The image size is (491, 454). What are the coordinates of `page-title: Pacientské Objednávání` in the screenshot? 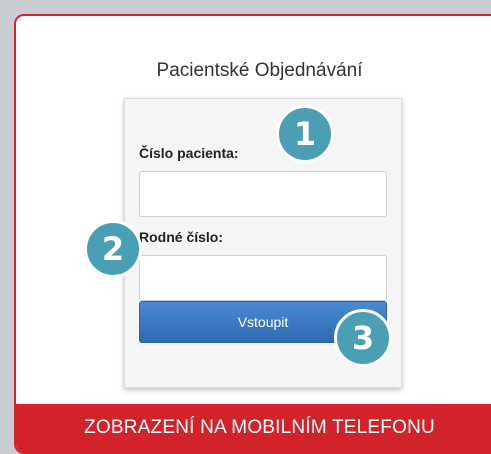 It's located at (259, 70).